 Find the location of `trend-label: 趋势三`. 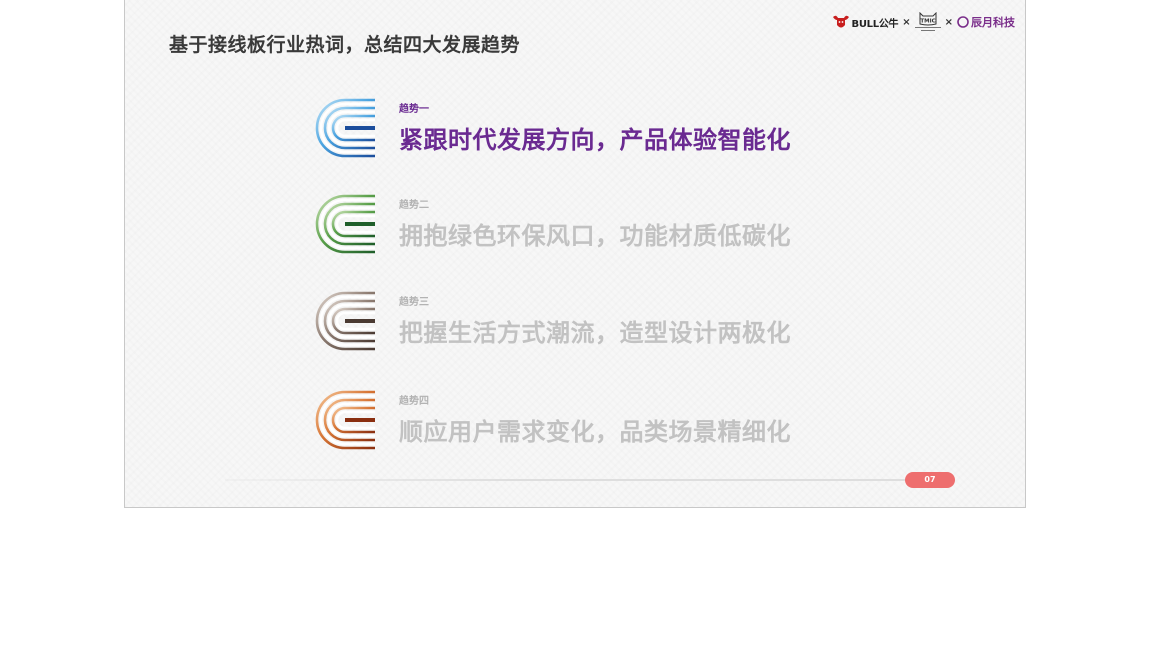

trend-label: 趋势三 is located at coordinates (414, 302).